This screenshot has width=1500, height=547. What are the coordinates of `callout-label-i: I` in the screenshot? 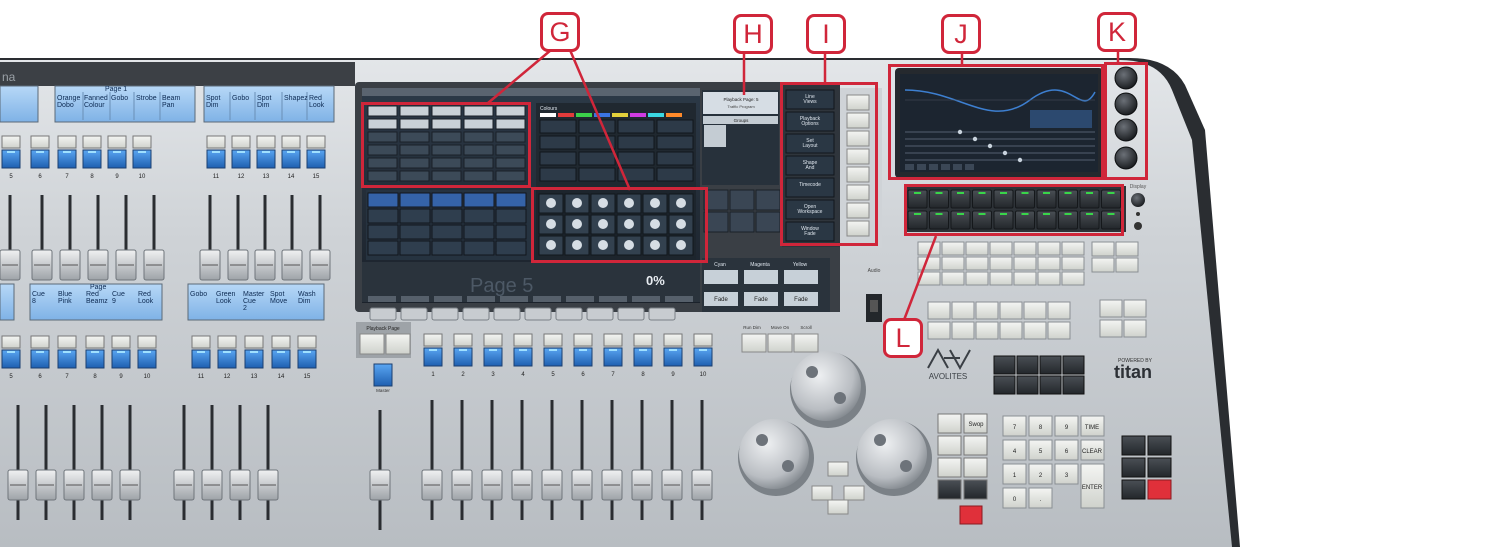 It's located at (826, 34).